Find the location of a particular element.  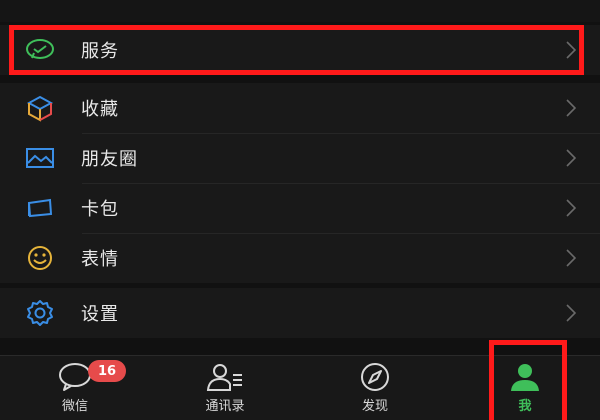

menu-item-label: 服务 is located at coordinates (100, 51).